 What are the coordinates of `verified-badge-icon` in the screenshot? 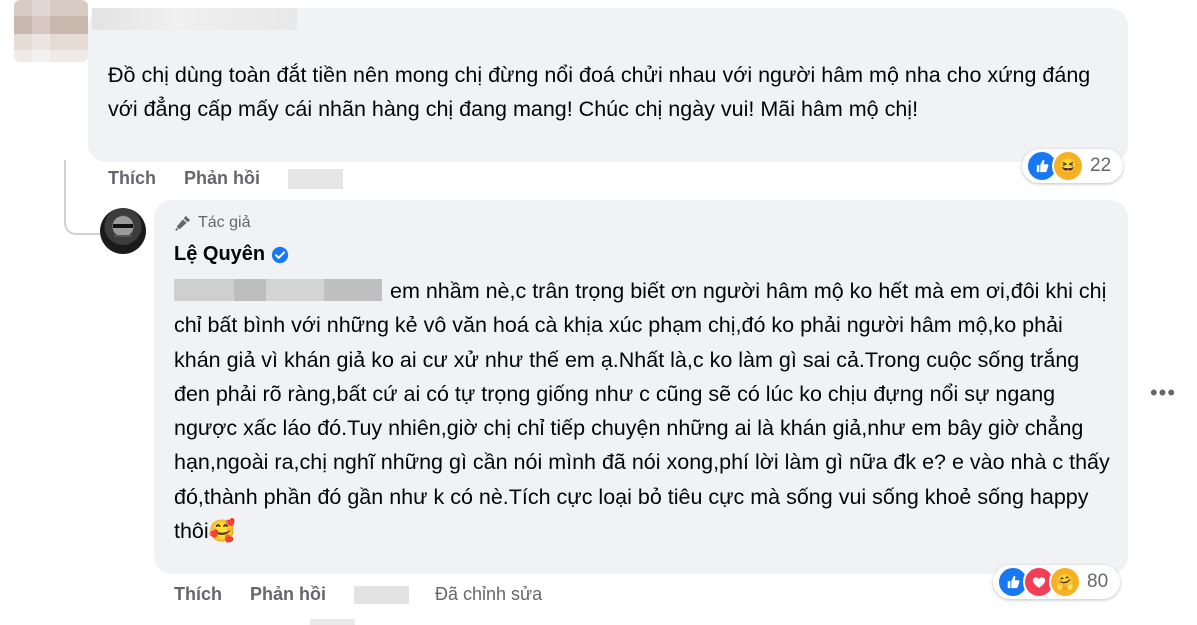 It's located at (280, 254).